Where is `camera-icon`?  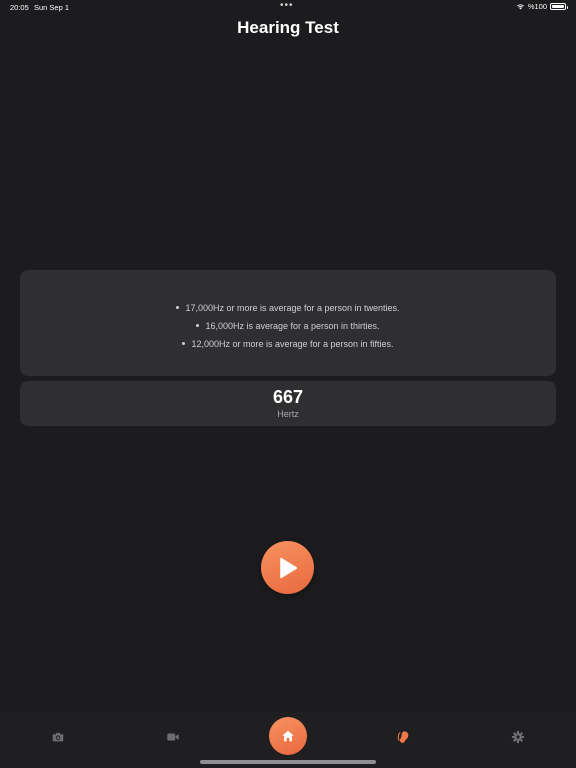
camera-icon is located at coordinates (58, 737).